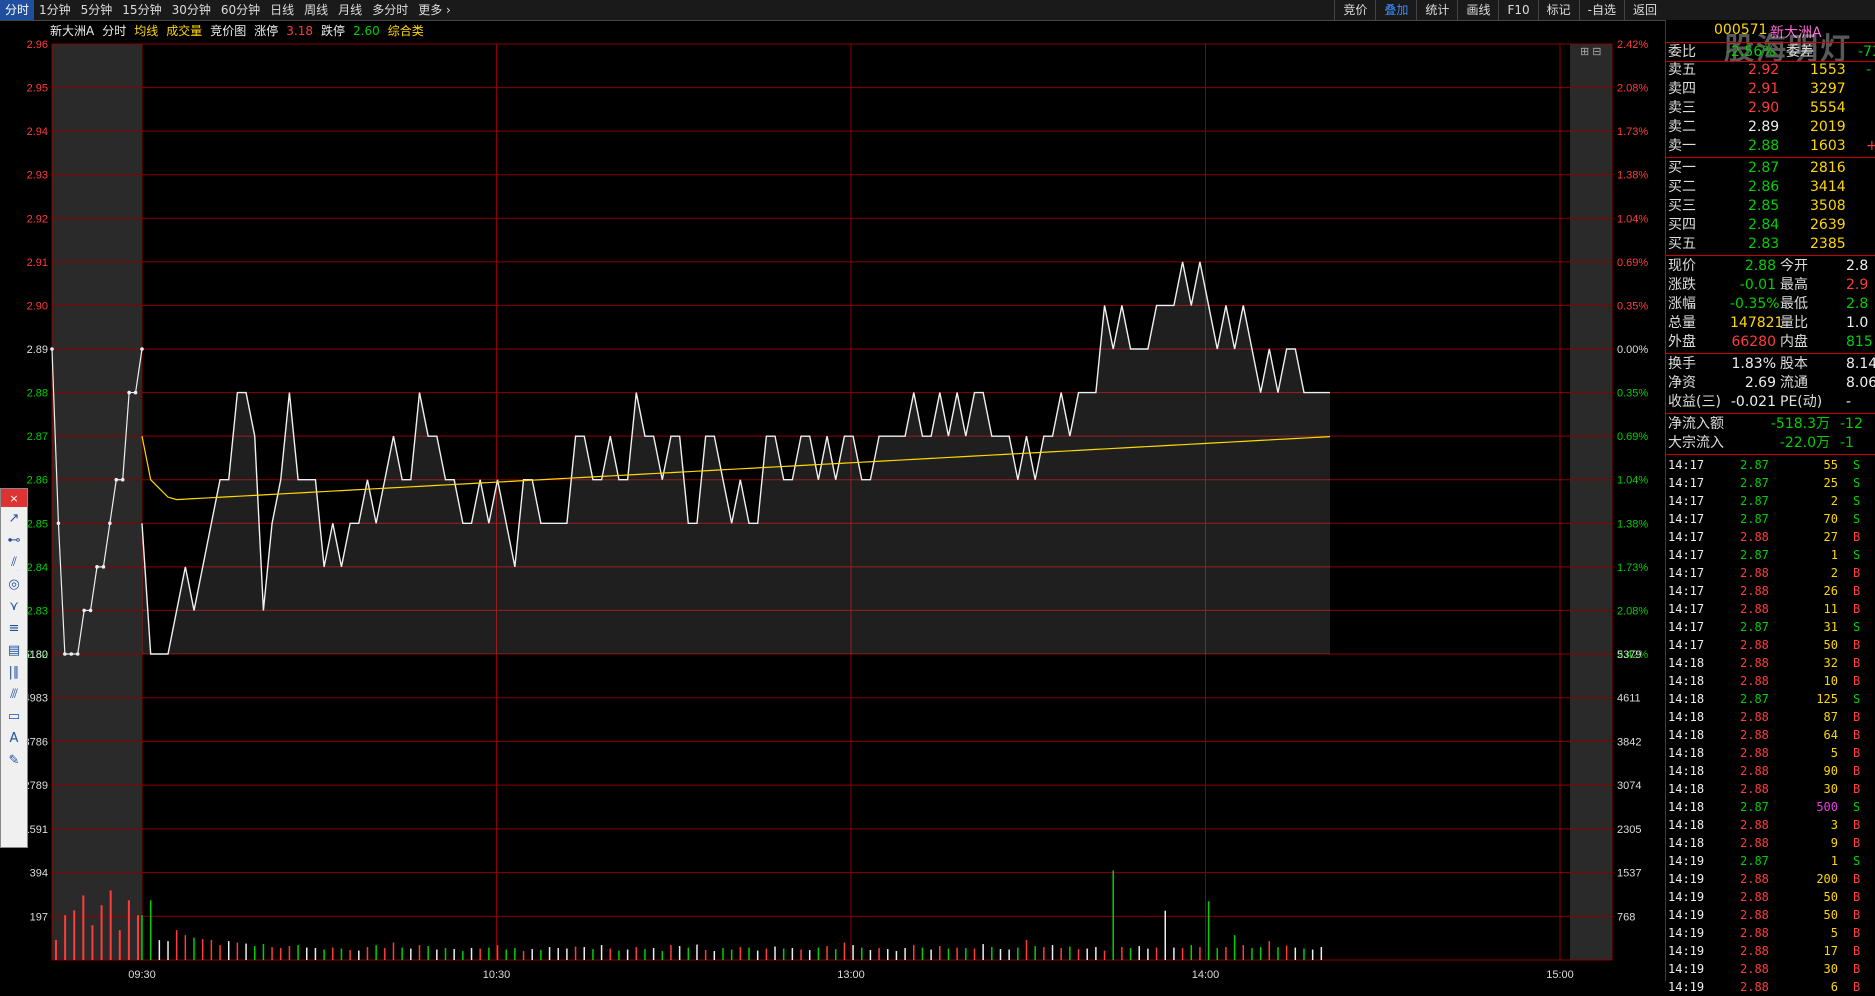 The image size is (1875, 996). Describe the element at coordinates (1517, 10) in the screenshot. I see `chart-tool-button: F10` at that location.